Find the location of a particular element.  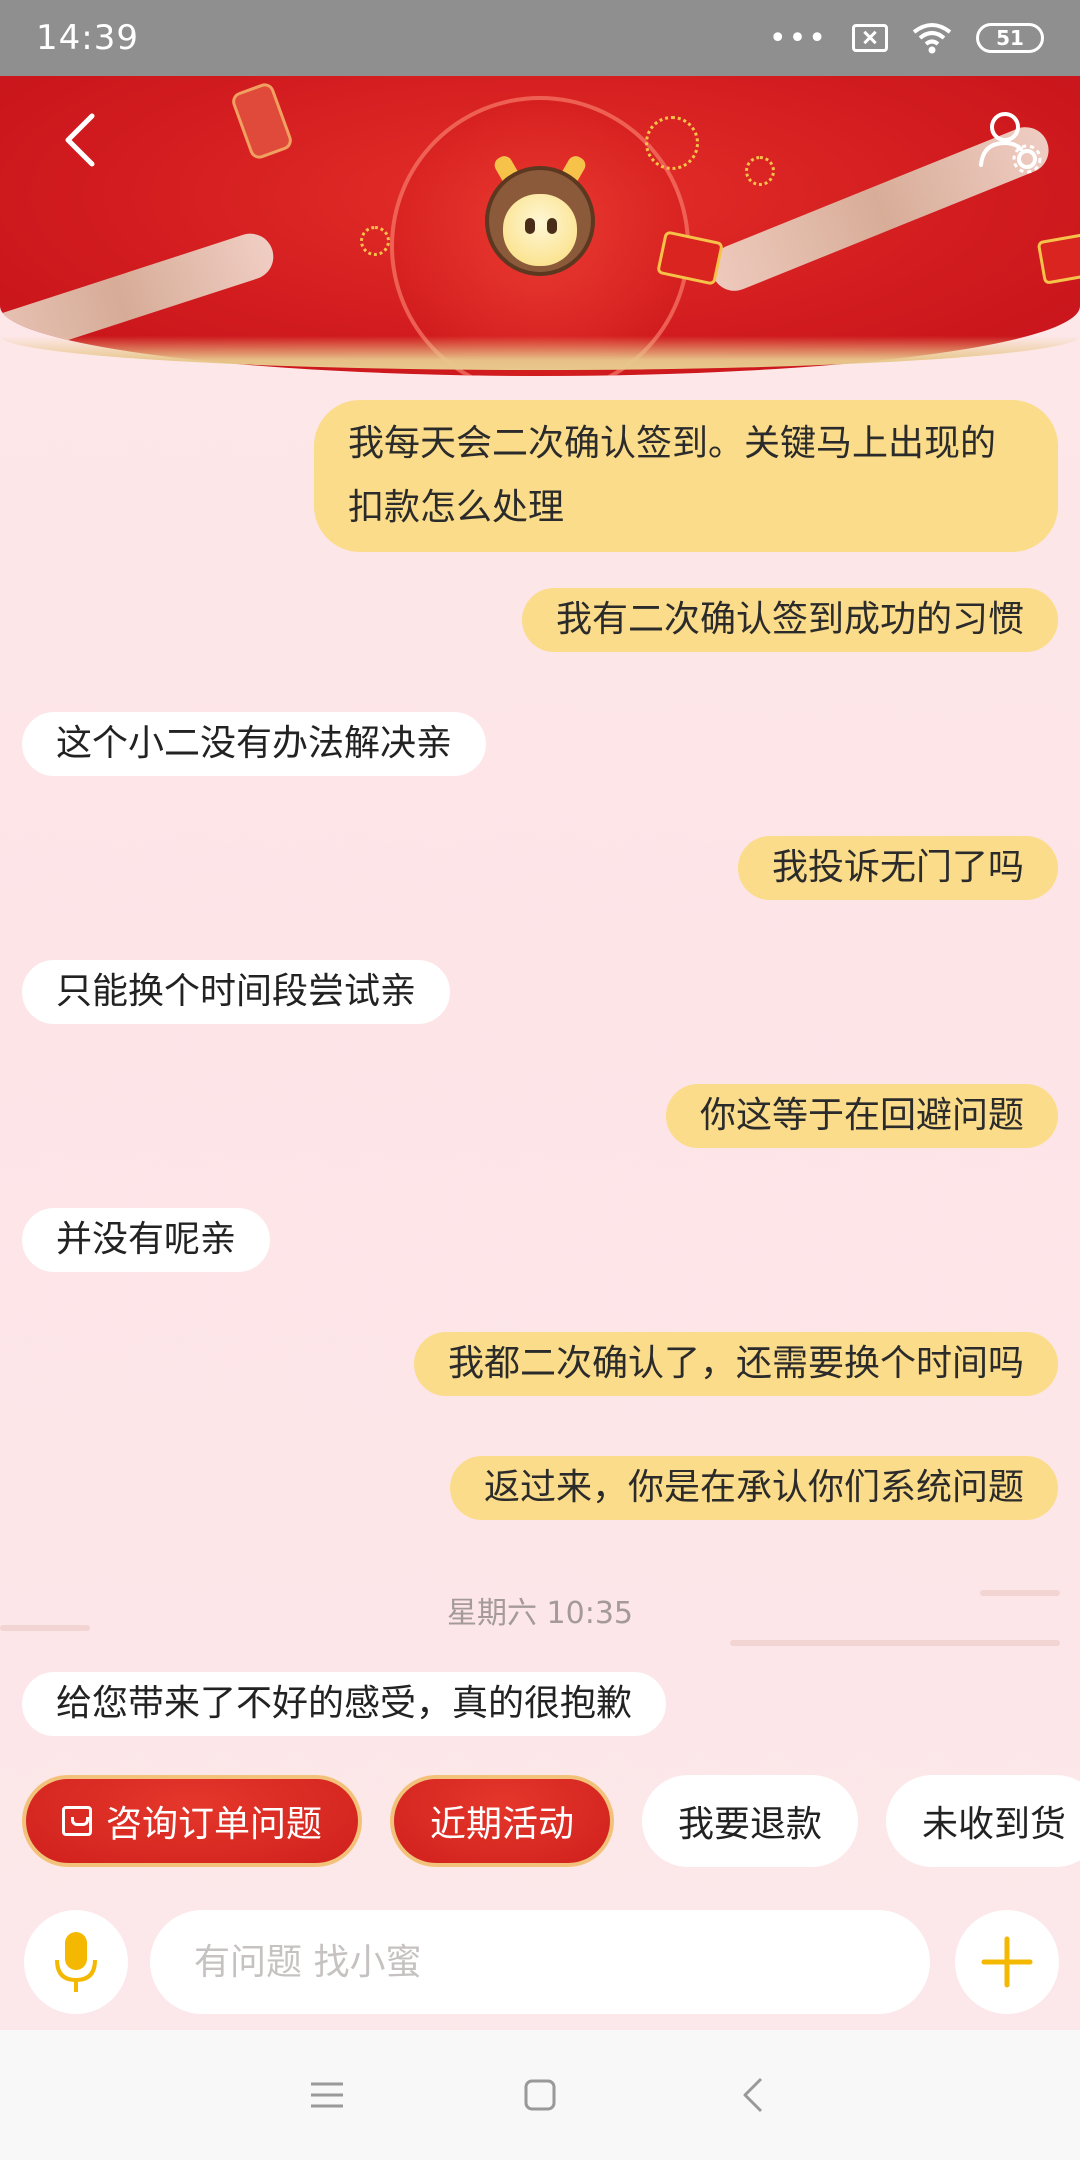

message-incoming: 给您带来了不好的感受，真的很抱歉 is located at coordinates (344, 1704).